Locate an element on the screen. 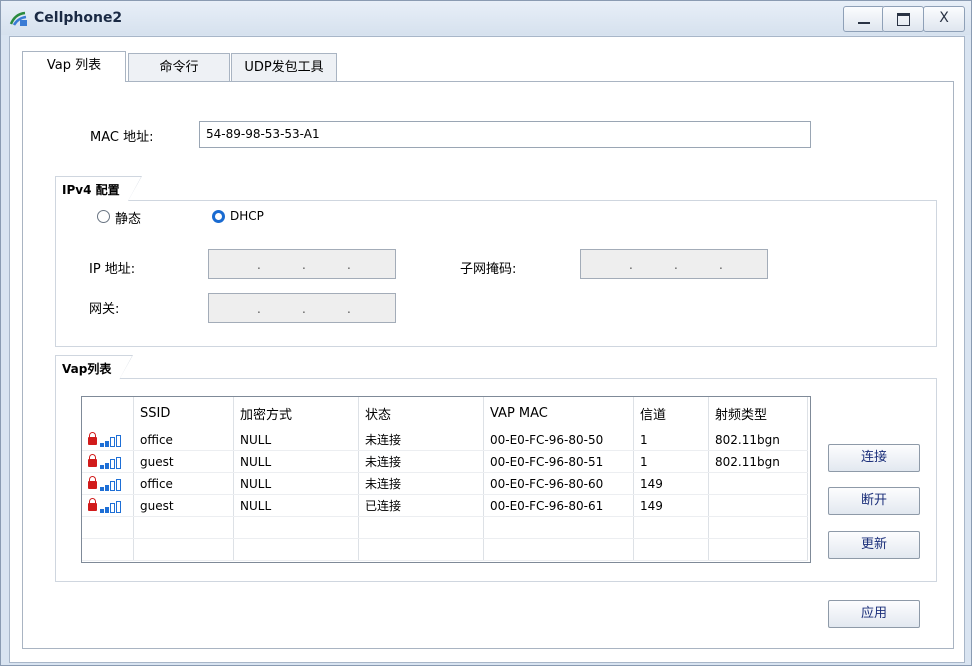 This screenshot has height=666, width=972. app-icon is located at coordinates (18, 18).